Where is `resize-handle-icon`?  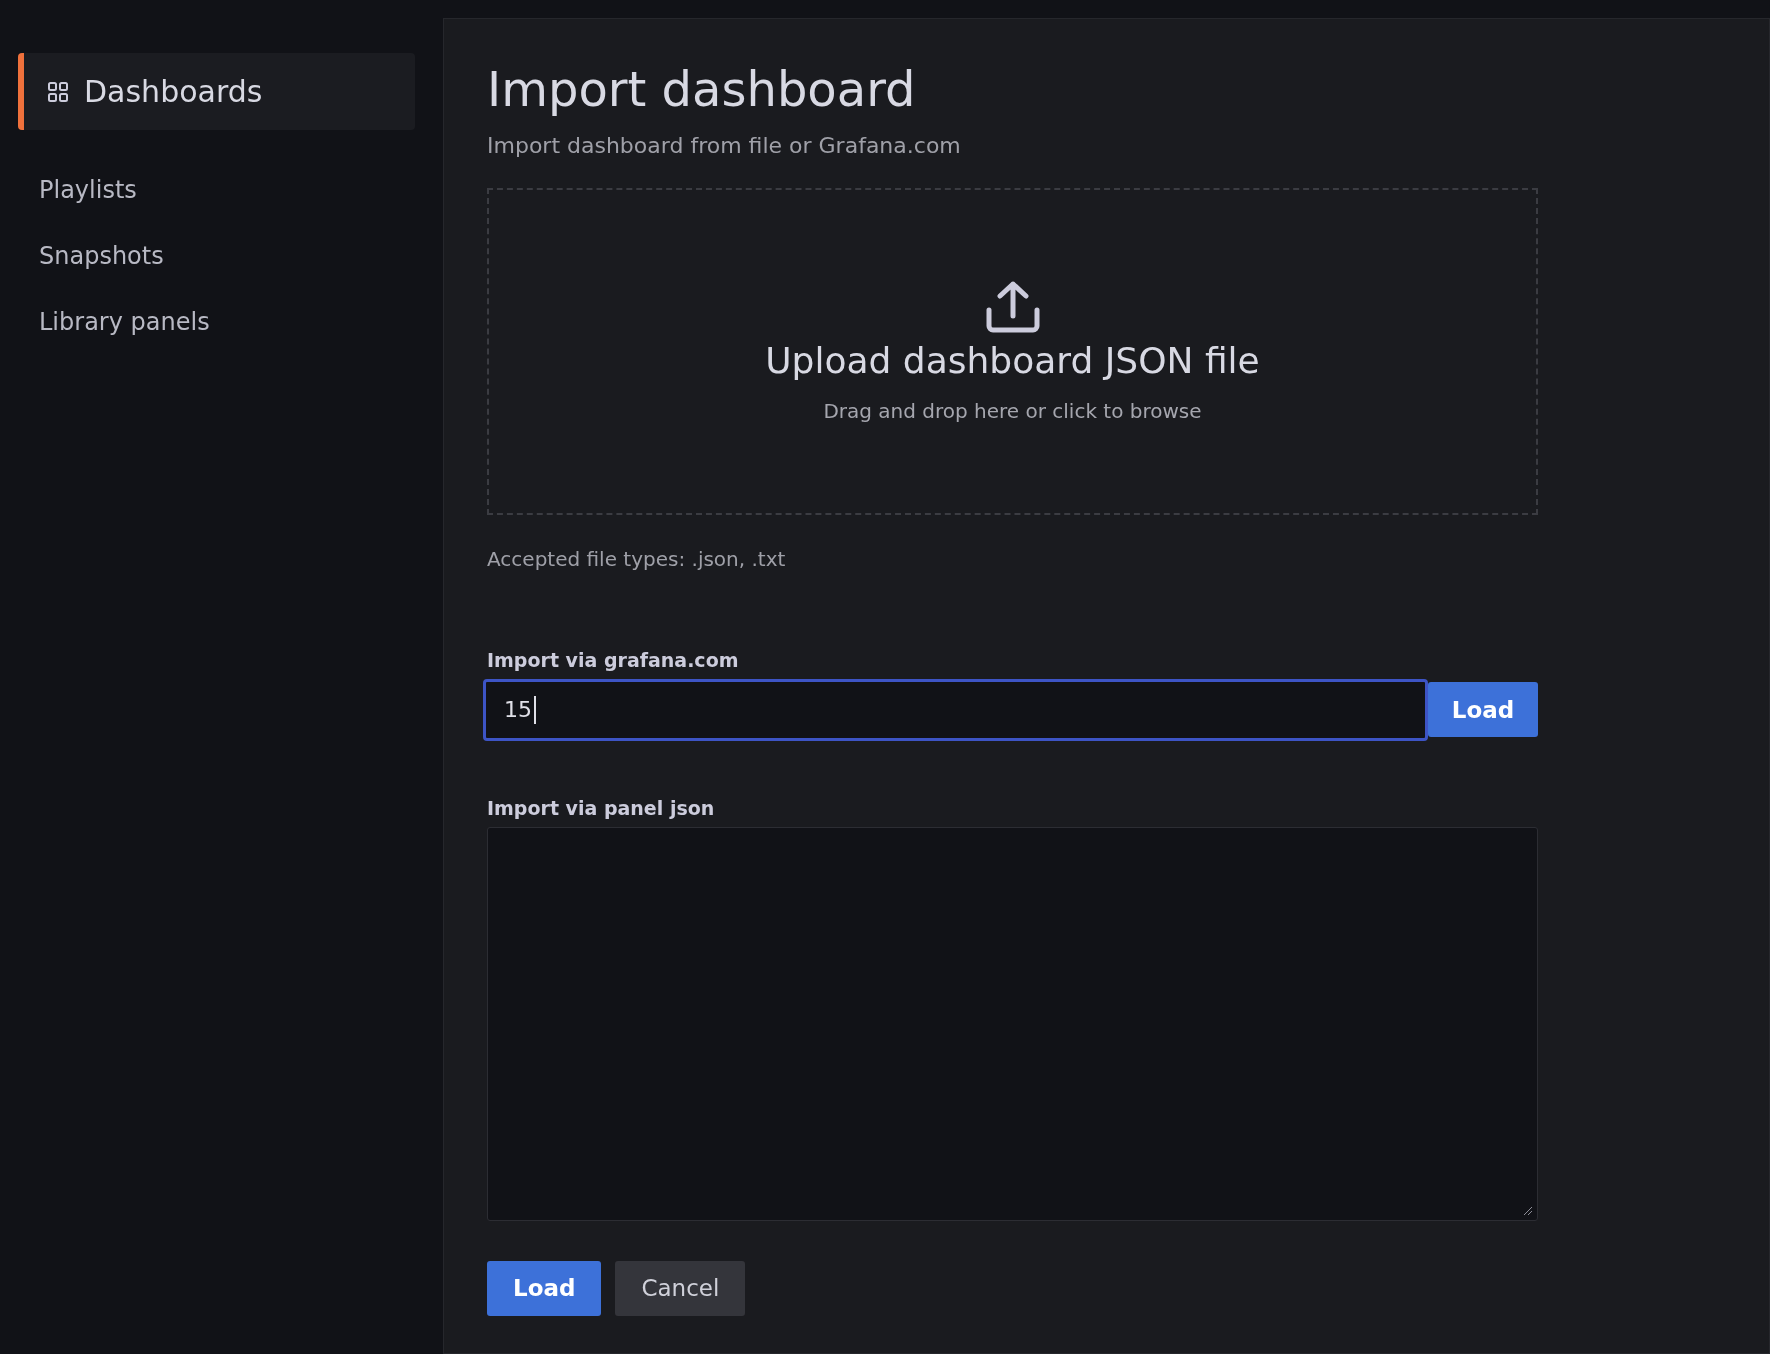
resize-handle-icon is located at coordinates (1528, 1210).